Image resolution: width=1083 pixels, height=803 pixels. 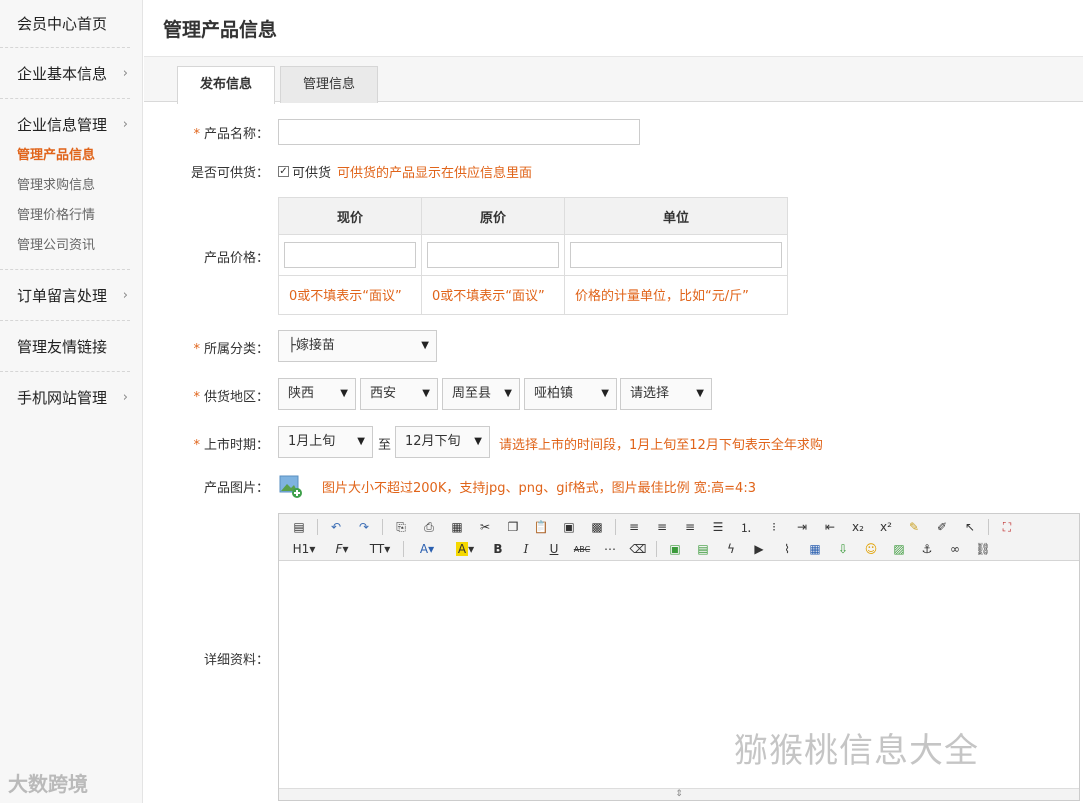 What do you see at coordinates (485, 527) in the screenshot?
I see `cut-icon: ✂` at bounding box center [485, 527].